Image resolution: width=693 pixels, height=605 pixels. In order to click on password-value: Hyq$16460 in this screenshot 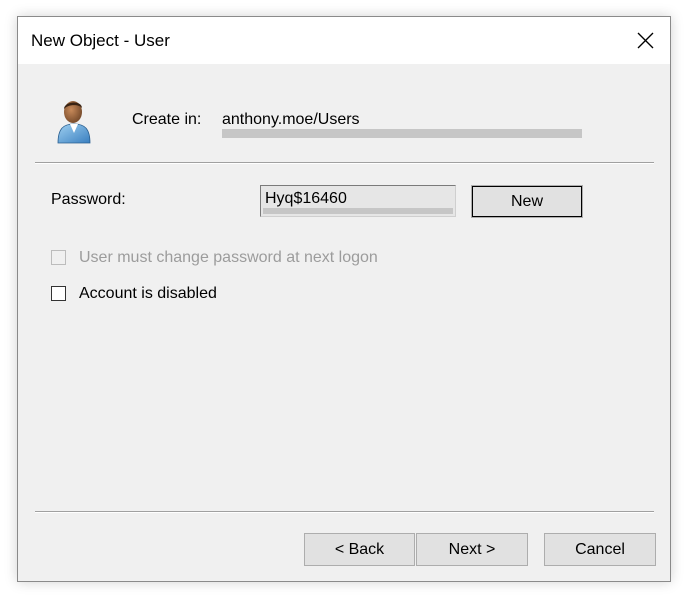, I will do `click(306, 199)`.